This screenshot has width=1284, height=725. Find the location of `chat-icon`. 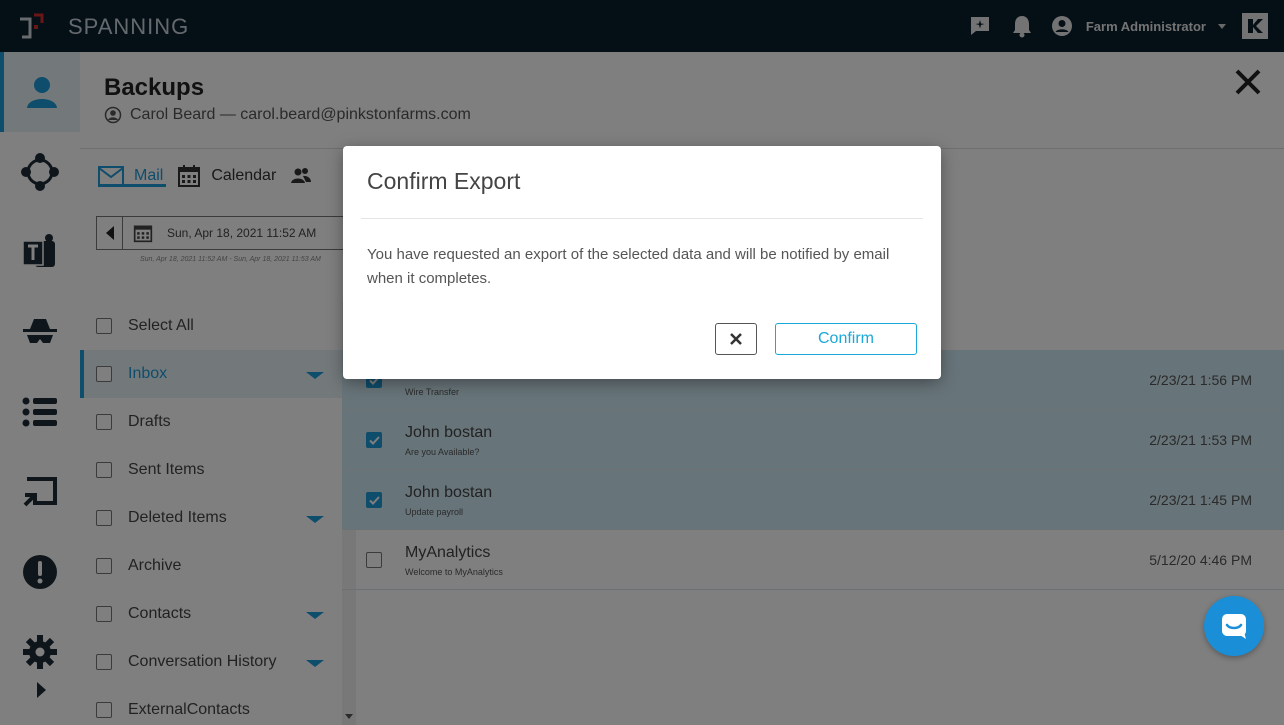

chat-icon is located at coordinates (1234, 626).